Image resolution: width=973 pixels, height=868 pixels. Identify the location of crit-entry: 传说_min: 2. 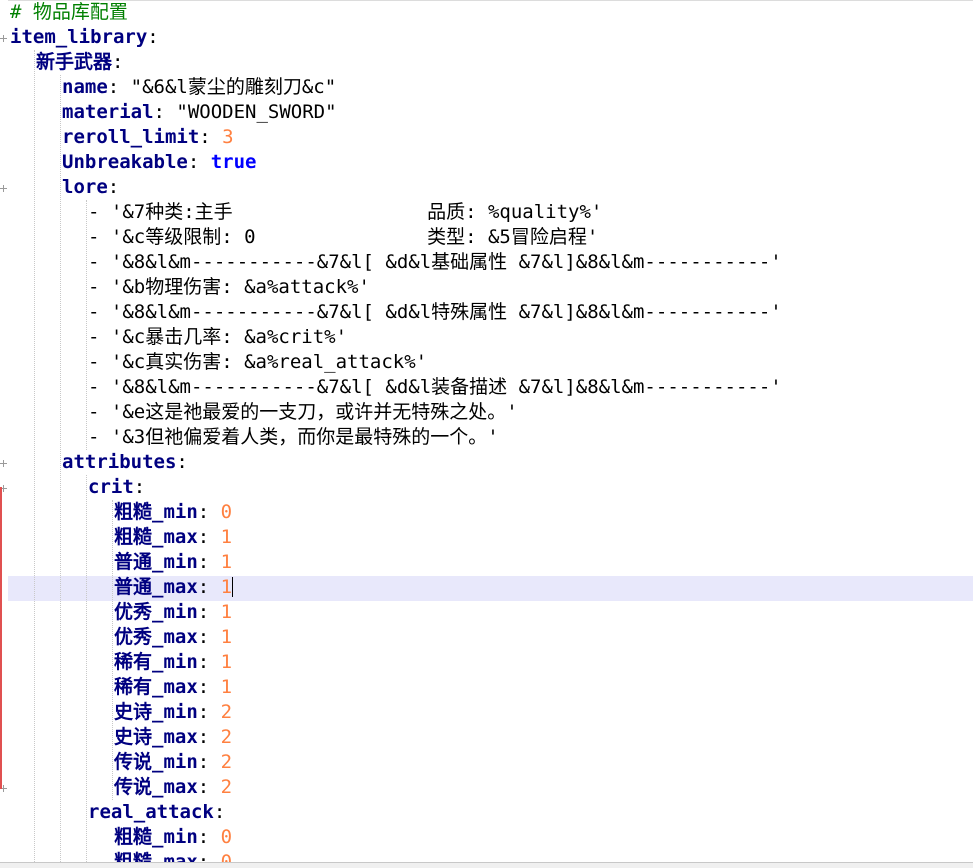
(173, 762).